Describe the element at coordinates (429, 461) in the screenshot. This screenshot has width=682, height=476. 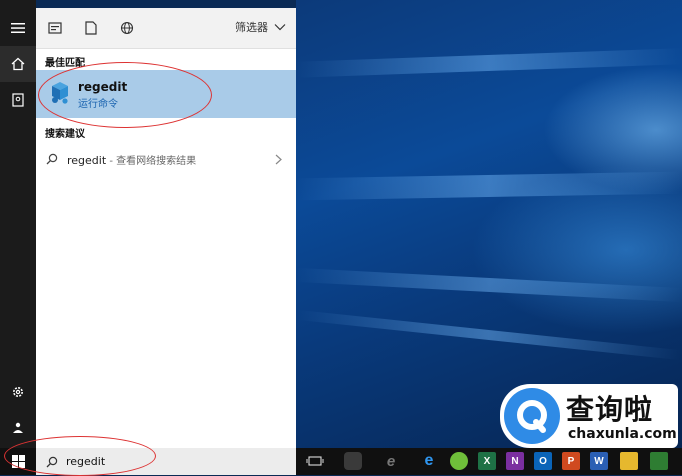
I see `edge-icon: e` at that location.